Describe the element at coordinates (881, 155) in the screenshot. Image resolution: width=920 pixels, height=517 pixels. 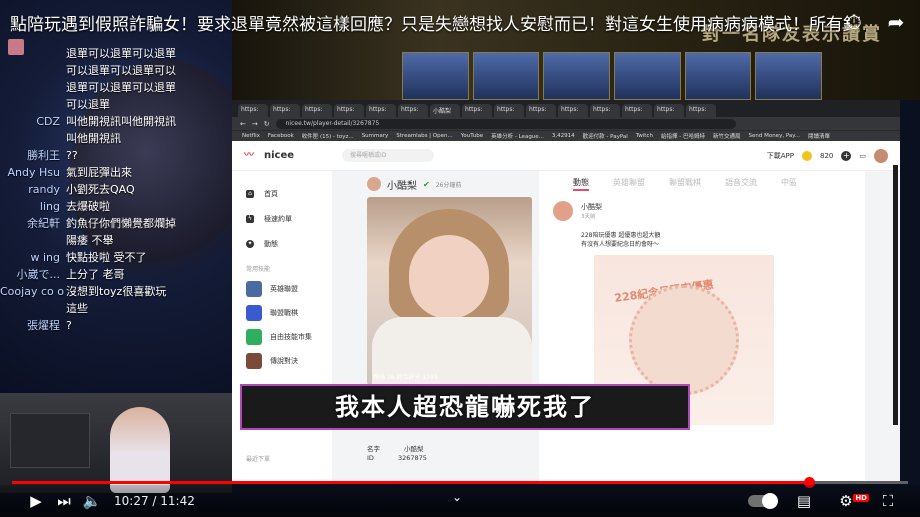
I see `user-avatar` at that location.